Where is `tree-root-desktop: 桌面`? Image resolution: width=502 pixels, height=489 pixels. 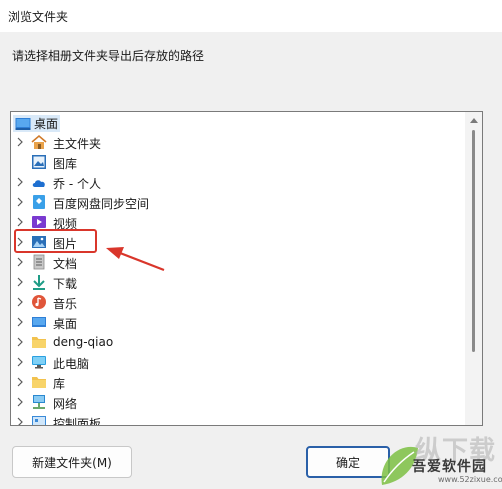
tree-root-desktop: 桌面 is located at coordinates (37, 123).